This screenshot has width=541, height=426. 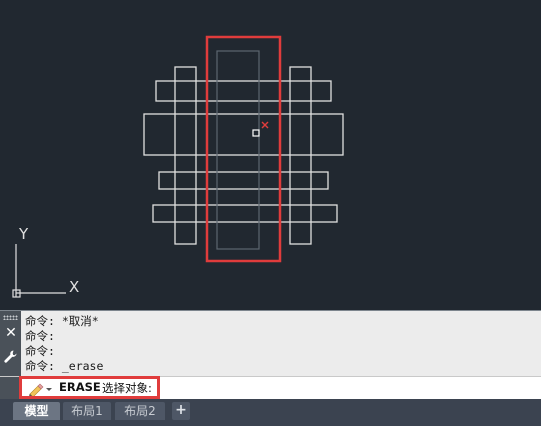 I want to click on tab-model: 模型, so click(x=36, y=411).